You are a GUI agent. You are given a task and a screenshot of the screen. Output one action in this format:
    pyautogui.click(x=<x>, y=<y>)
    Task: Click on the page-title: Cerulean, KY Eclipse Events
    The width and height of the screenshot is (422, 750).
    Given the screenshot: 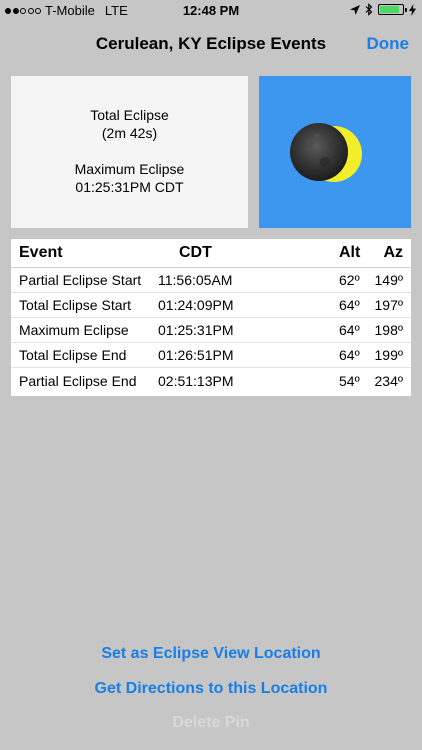 What is the action you would take?
    pyautogui.click(x=211, y=43)
    